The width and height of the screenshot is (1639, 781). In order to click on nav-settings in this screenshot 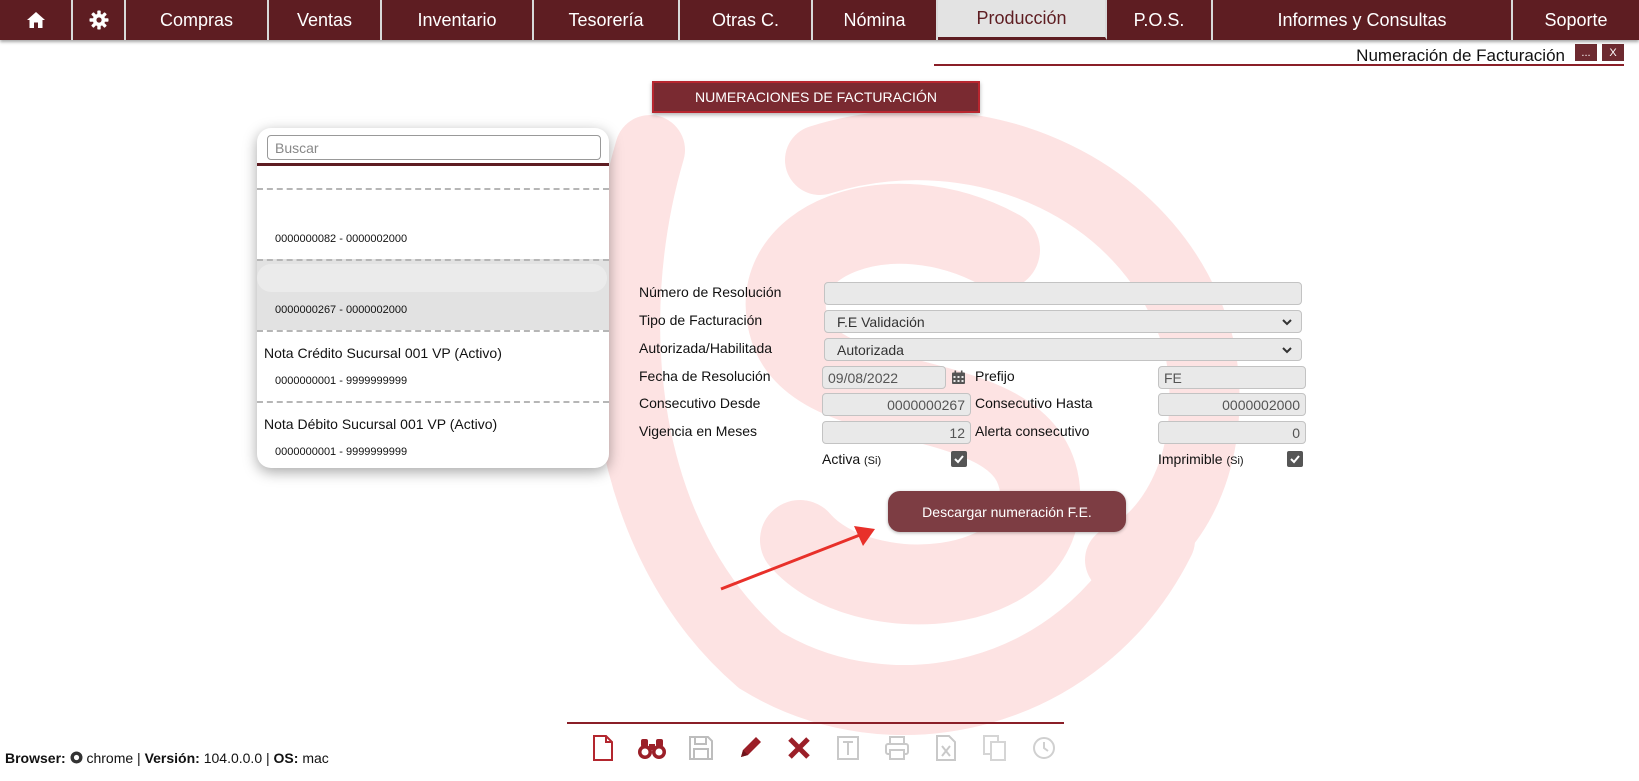, I will do `click(99, 20)`.